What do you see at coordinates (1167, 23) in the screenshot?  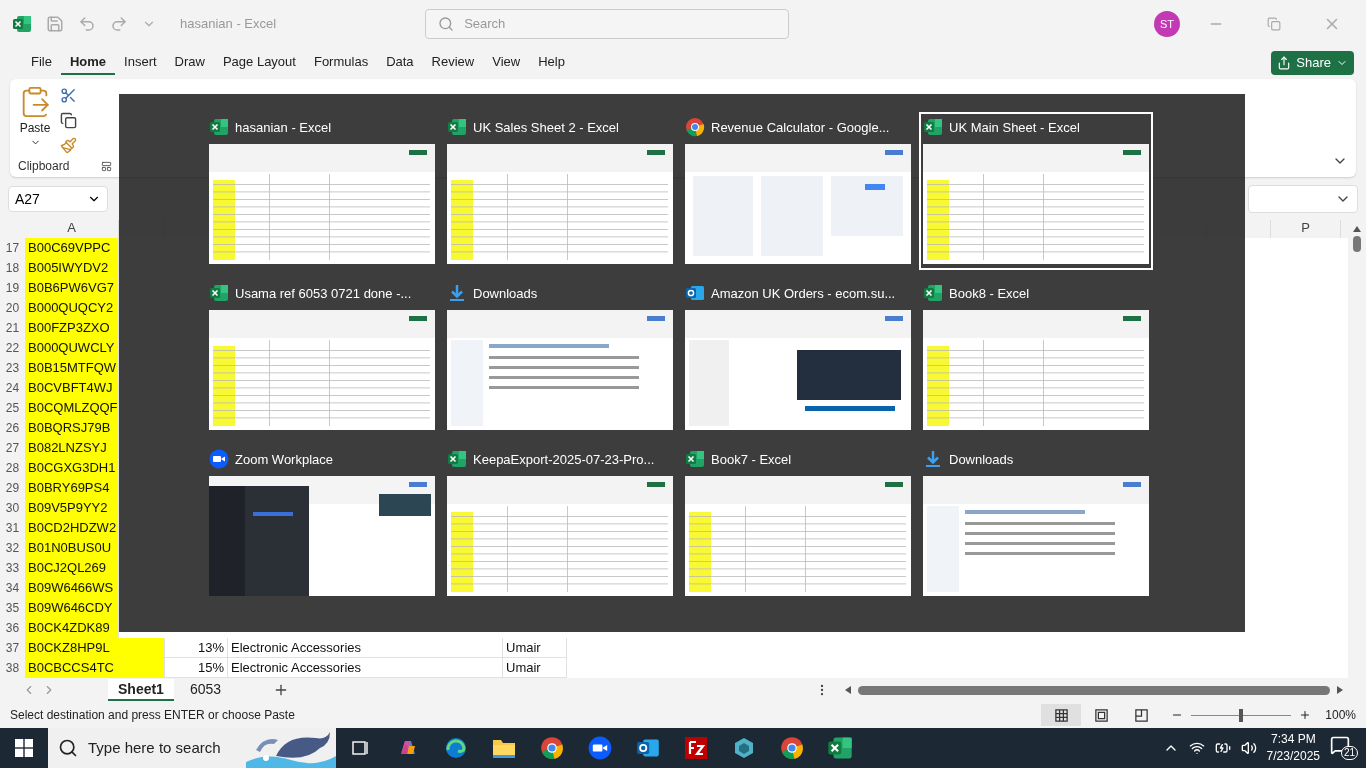 I see `user-avatar: ST` at bounding box center [1167, 23].